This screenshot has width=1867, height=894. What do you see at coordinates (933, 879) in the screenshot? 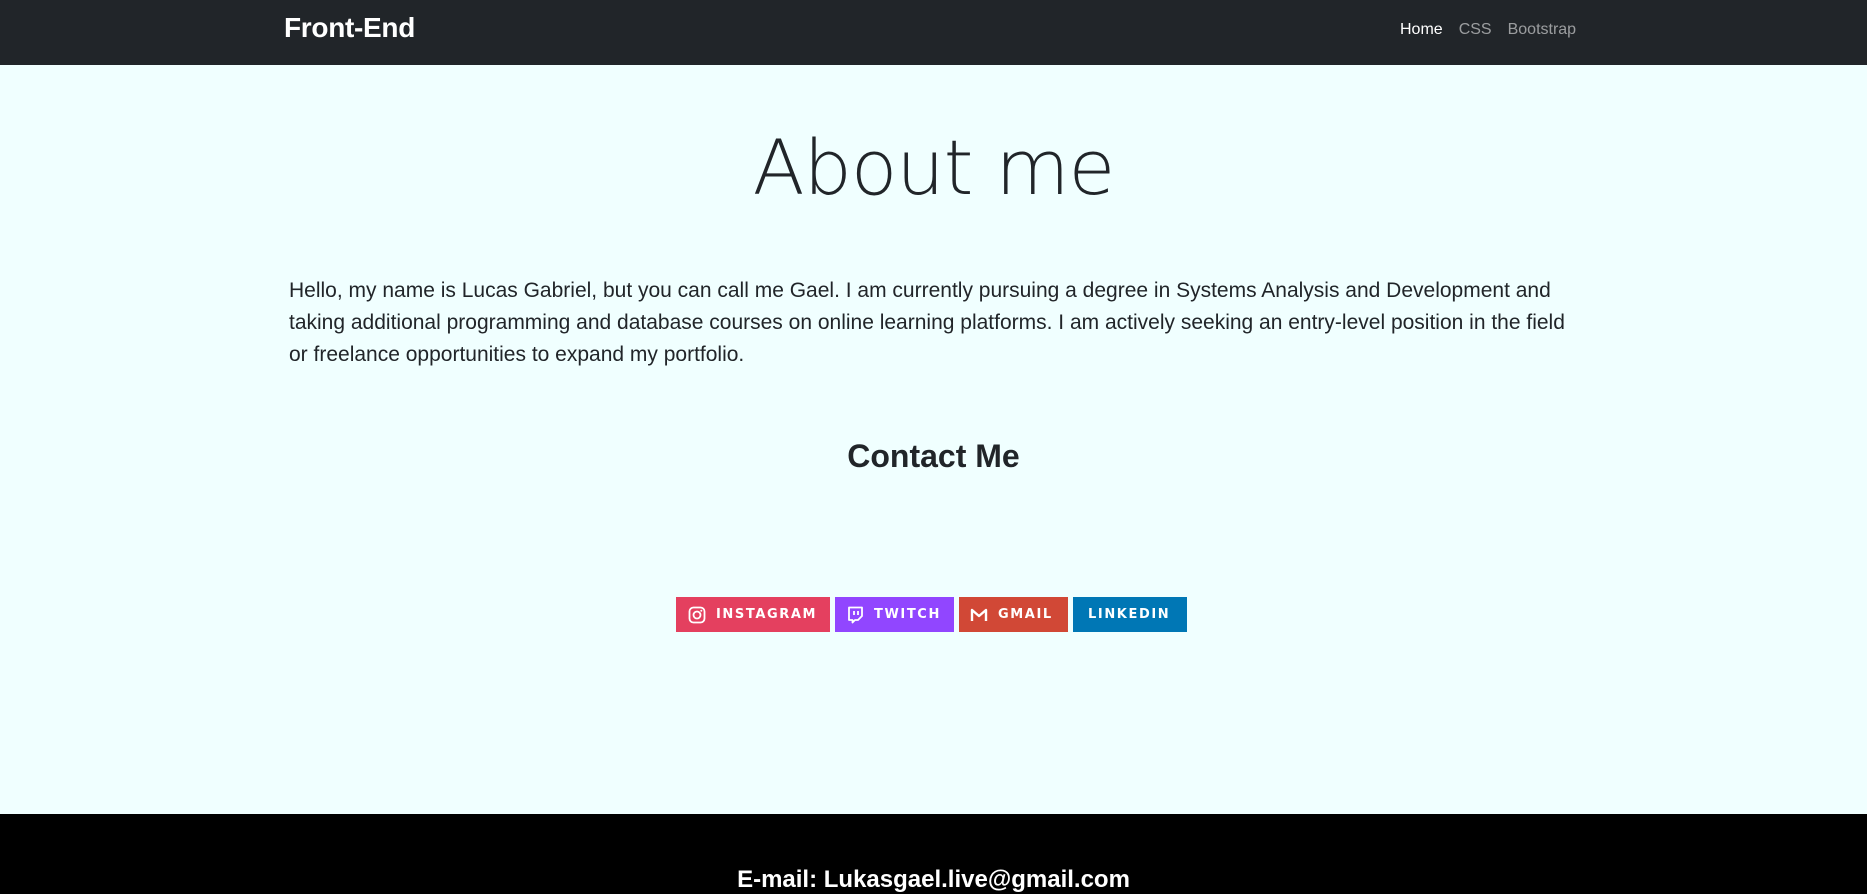
I see `footer-email: E-mail: Lukasgael.live@gmail.com` at bounding box center [933, 879].